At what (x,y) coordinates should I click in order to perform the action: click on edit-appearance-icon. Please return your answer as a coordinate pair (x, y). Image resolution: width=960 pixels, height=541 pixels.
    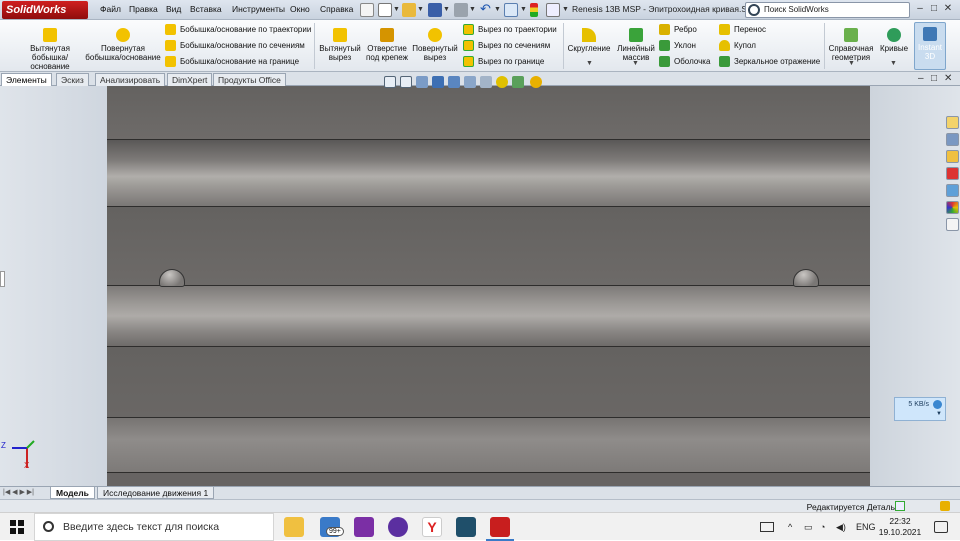
    Looking at the image, I should click on (502, 82).